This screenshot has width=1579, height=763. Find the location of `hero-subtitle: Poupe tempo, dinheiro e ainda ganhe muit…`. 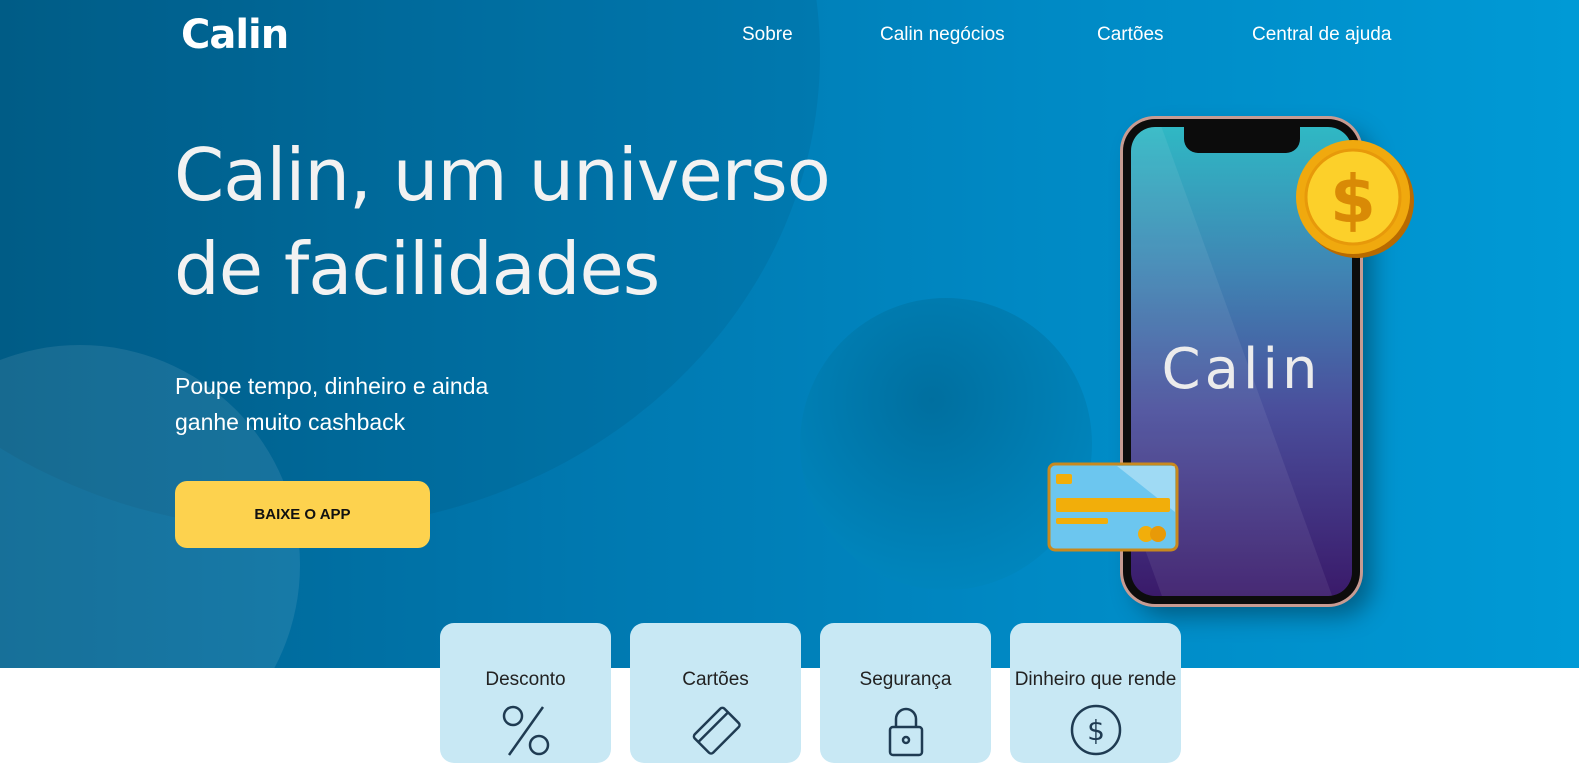

hero-subtitle: Poupe tempo, dinheiro e ainda ganhe muit… is located at coordinates (355, 404).